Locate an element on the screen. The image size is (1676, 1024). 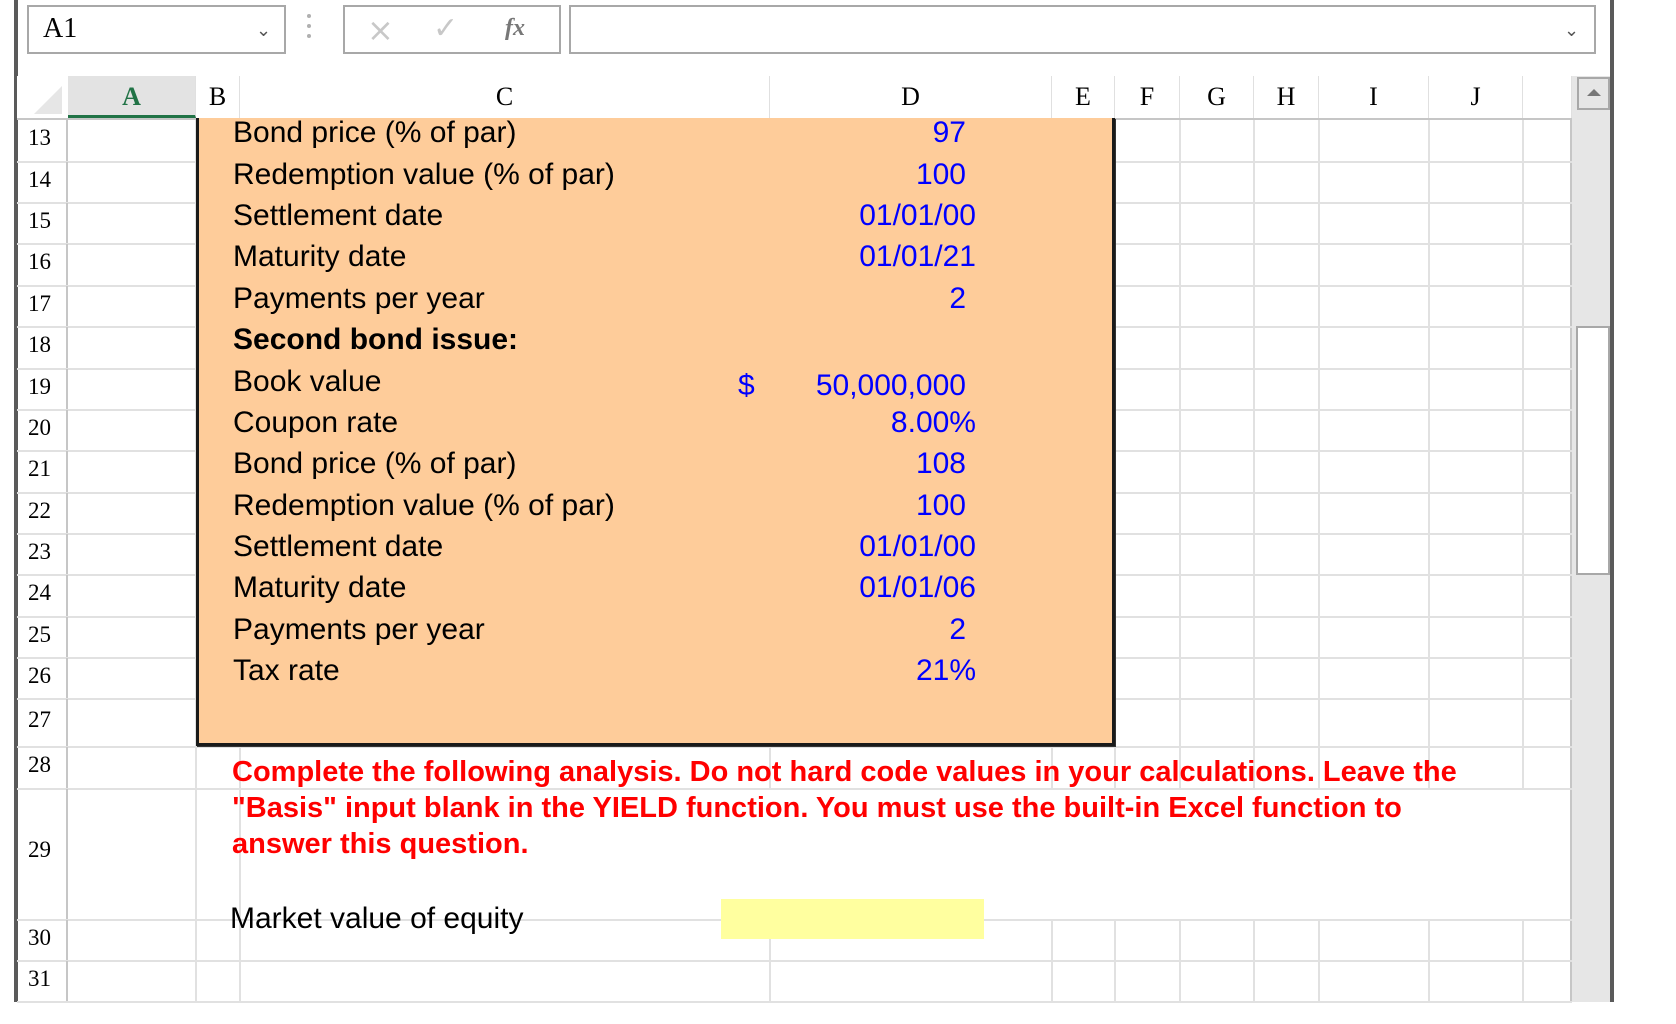
row-header-30: 30 is located at coordinates (42, 940).